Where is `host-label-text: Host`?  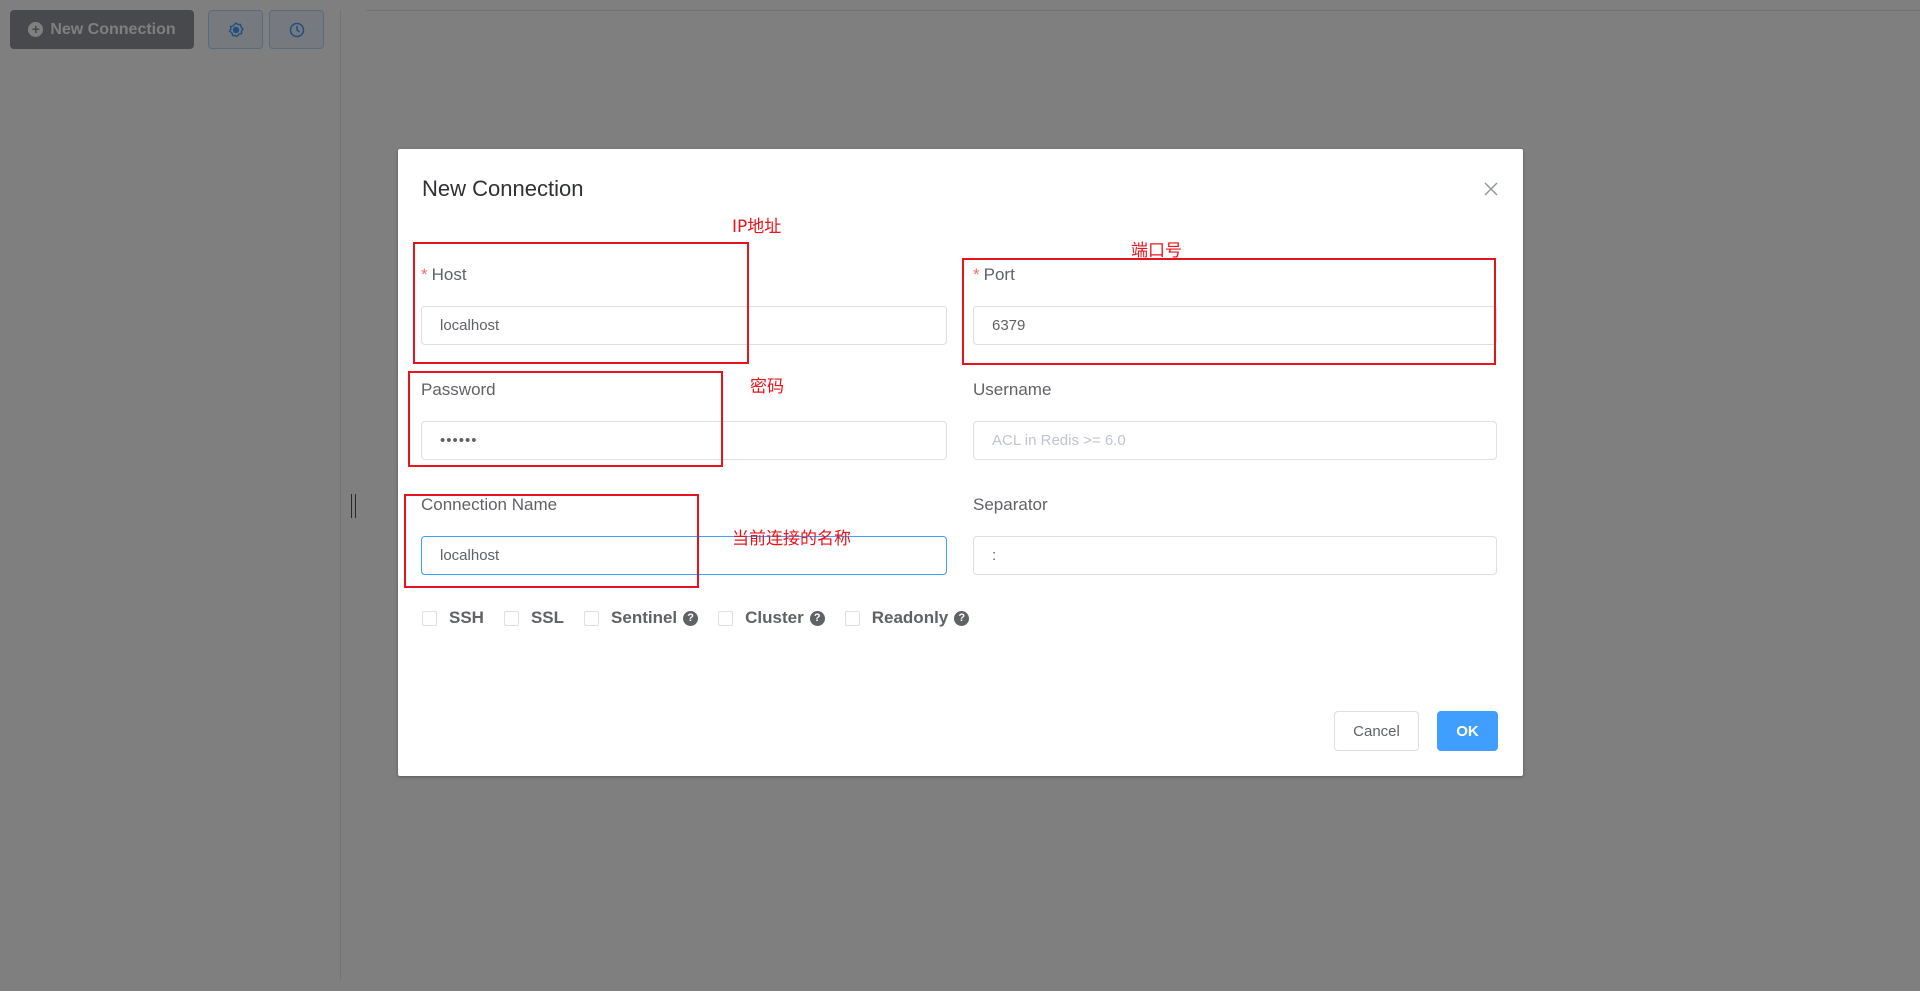
host-label-text: Host is located at coordinates (449, 274).